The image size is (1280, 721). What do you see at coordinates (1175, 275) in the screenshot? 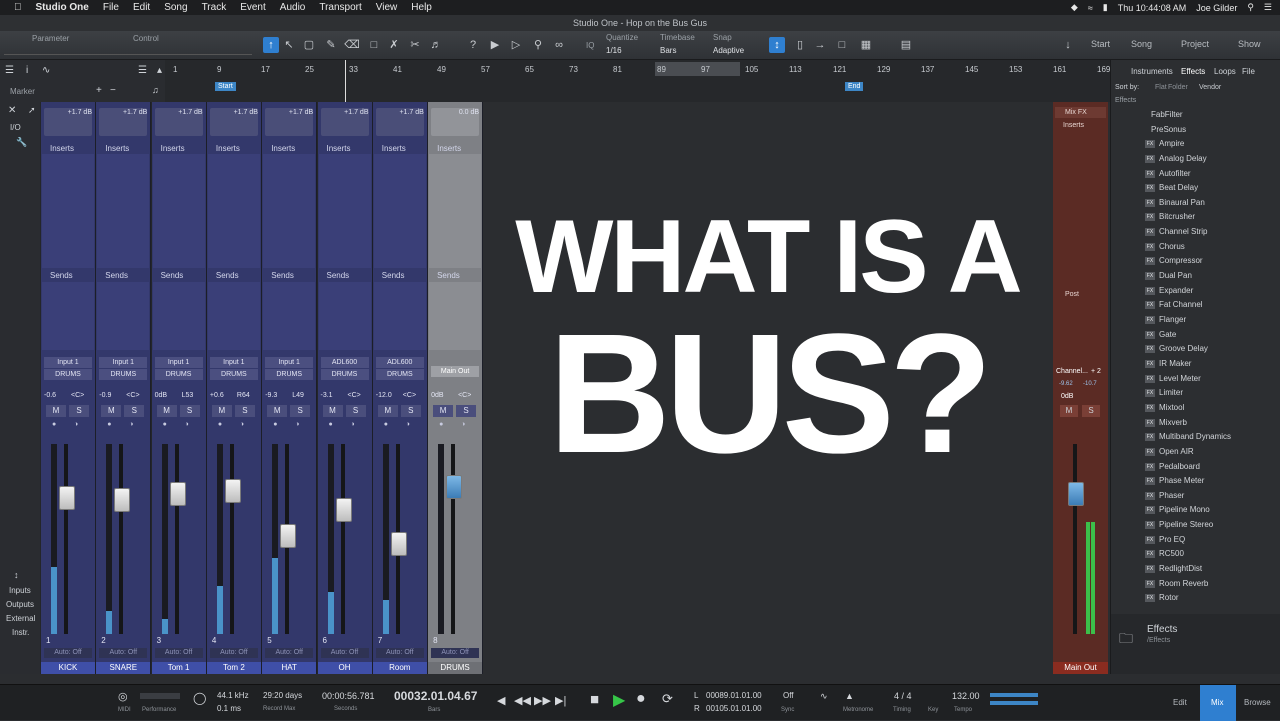
I see `effect-item: Dual Pan` at bounding box center [1175, 275].